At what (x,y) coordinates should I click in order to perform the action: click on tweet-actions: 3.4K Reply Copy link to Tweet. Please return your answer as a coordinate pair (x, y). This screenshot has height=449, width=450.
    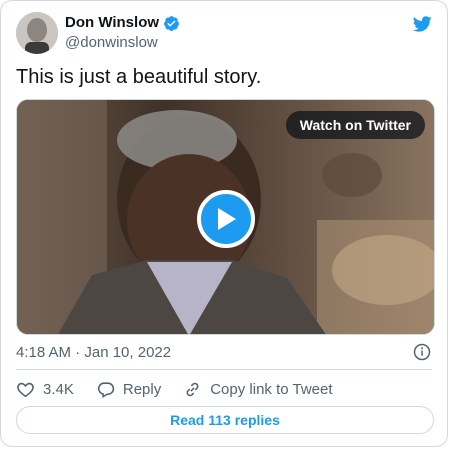
    Looking at the image, I should click on (185, 389).